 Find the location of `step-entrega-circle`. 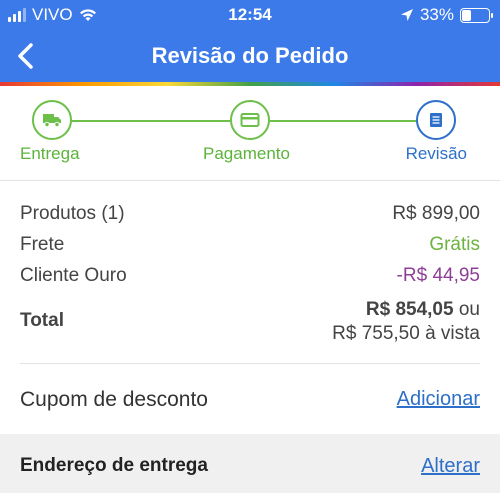

step-entrega-circle is located at coordinates (52, 120).